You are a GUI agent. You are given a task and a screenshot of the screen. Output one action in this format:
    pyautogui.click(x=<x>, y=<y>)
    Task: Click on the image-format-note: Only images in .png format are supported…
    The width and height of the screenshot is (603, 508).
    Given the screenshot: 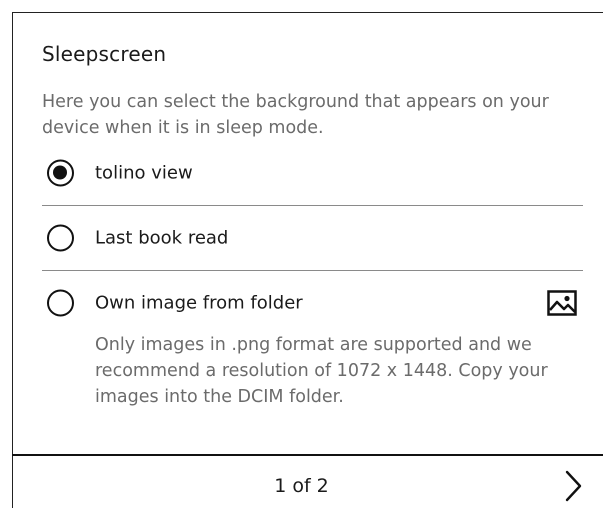 What is the action you would take?
    pyautogui.click(x=321, y=371)
    